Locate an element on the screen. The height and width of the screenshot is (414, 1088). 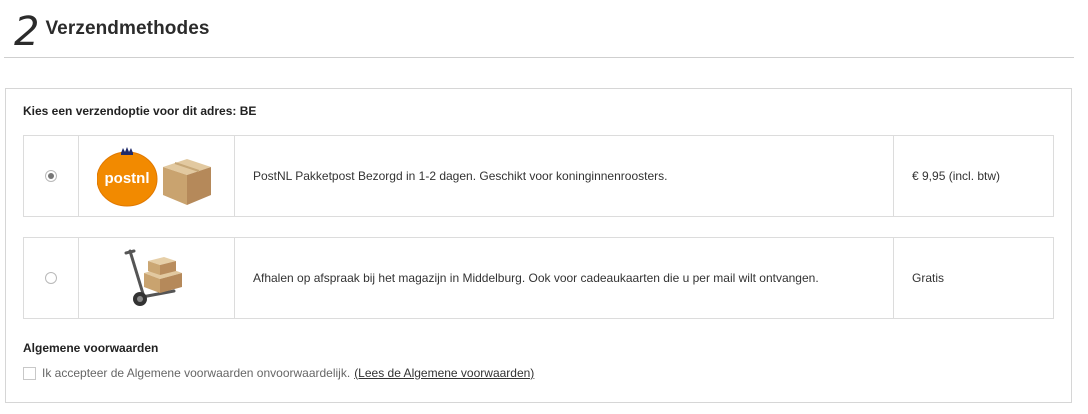
logo-cell: postnl is located at coordinates (157, 176).